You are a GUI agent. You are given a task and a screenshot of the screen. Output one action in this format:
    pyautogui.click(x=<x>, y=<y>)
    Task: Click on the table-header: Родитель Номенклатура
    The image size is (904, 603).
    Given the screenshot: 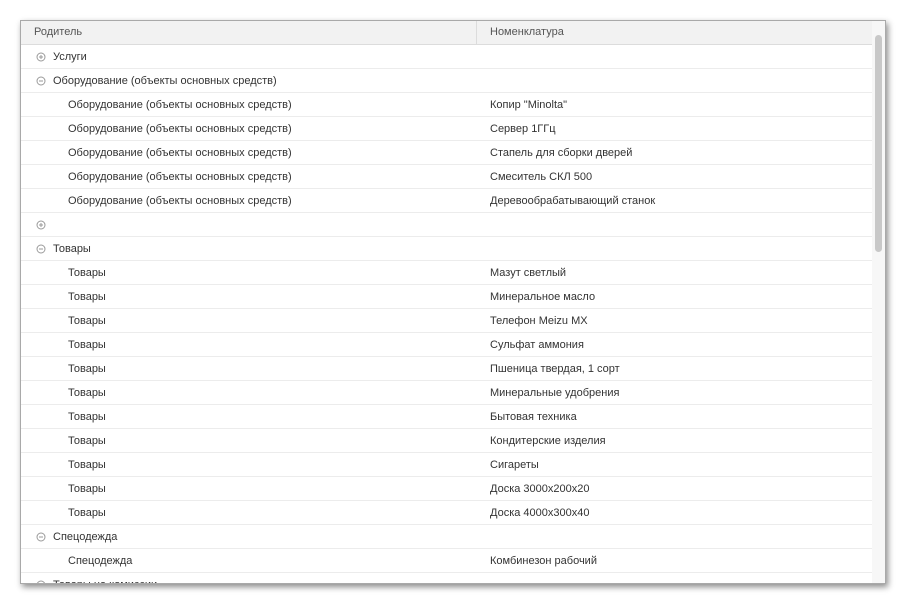 What is the action you would take?
    pyautogui.click(x=446, y=33)
    